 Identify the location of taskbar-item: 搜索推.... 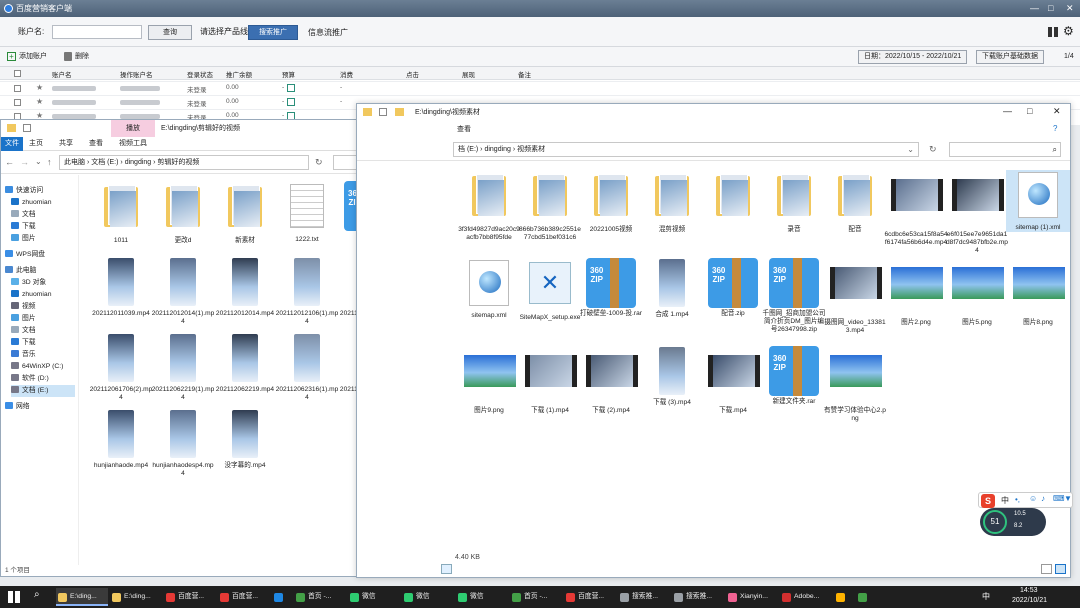
(698, 597).